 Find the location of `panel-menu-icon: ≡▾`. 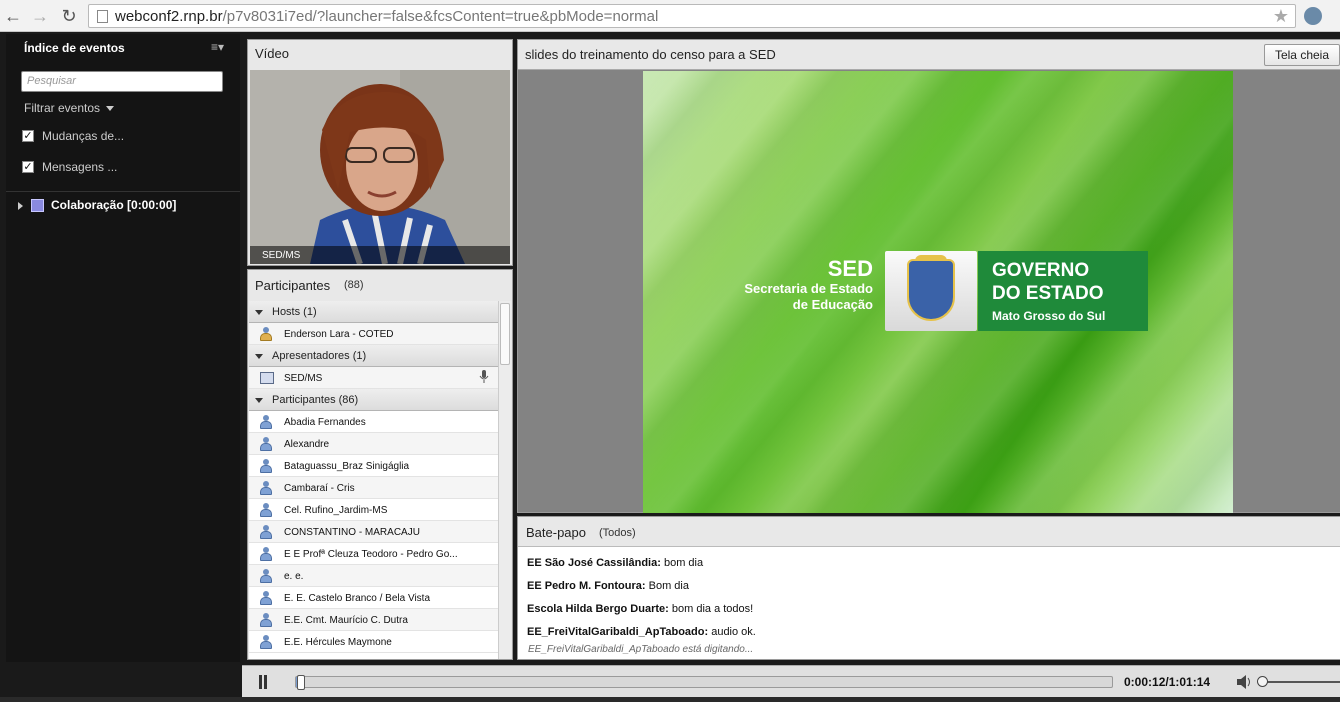

panel-menu-icon: ≡▾ is located at coordinates (217, 47).